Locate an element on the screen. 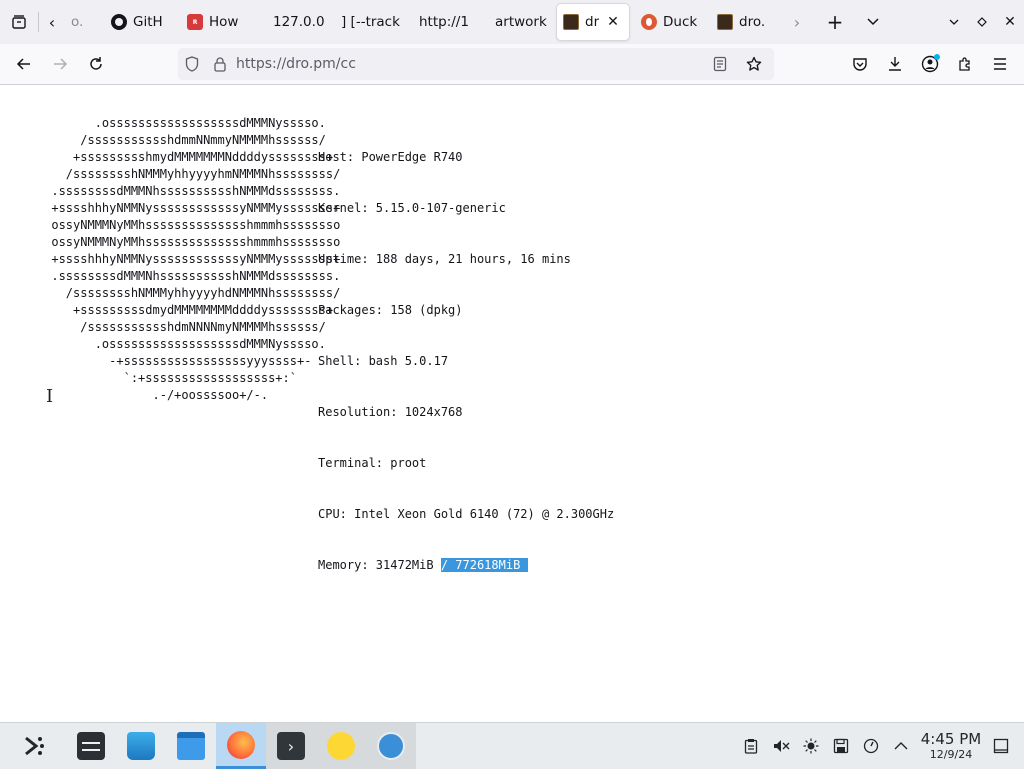 The width and height of the screenshot is (1024, 769). resolution-line: Resolution: 1024x768 is located at coordinates (390, 412).